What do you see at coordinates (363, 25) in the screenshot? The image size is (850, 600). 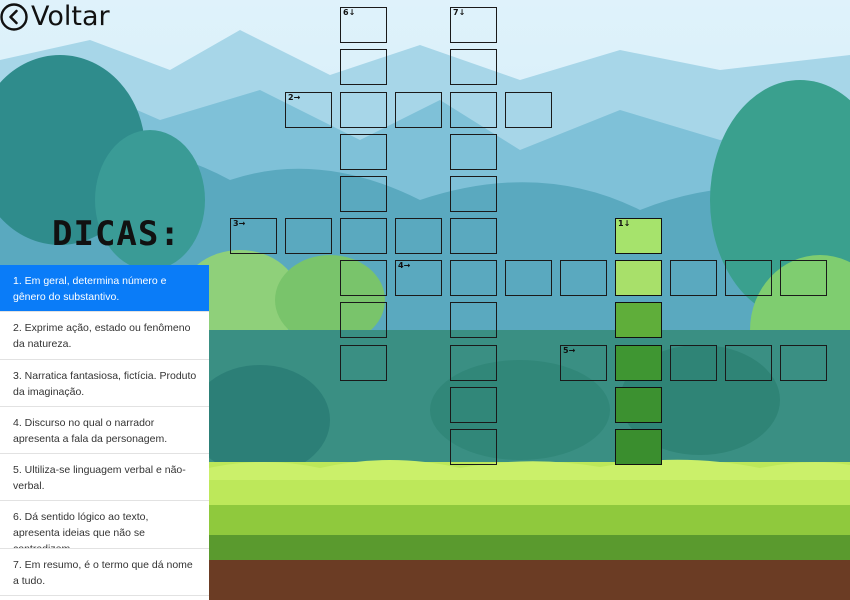 I see `crossword-cell: 6↓` at bounding box center [363, 25].